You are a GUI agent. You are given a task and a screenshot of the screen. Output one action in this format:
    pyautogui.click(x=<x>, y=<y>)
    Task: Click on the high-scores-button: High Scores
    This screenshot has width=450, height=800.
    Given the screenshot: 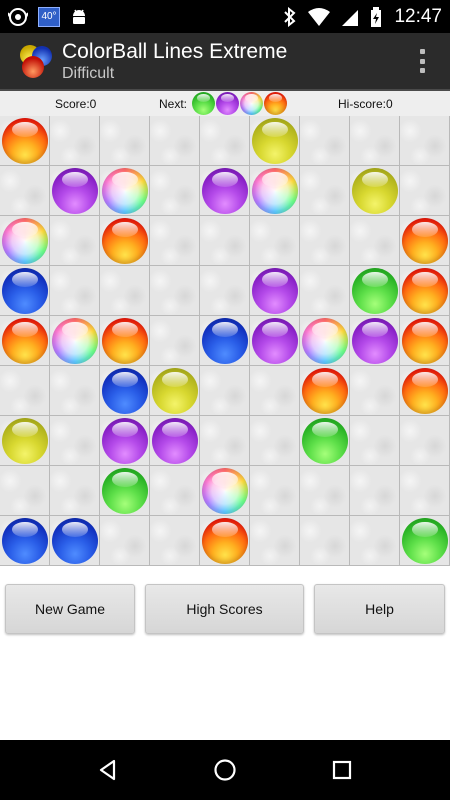 What is the action you would take?
    pyautogui.click(x=224, y=609)
    